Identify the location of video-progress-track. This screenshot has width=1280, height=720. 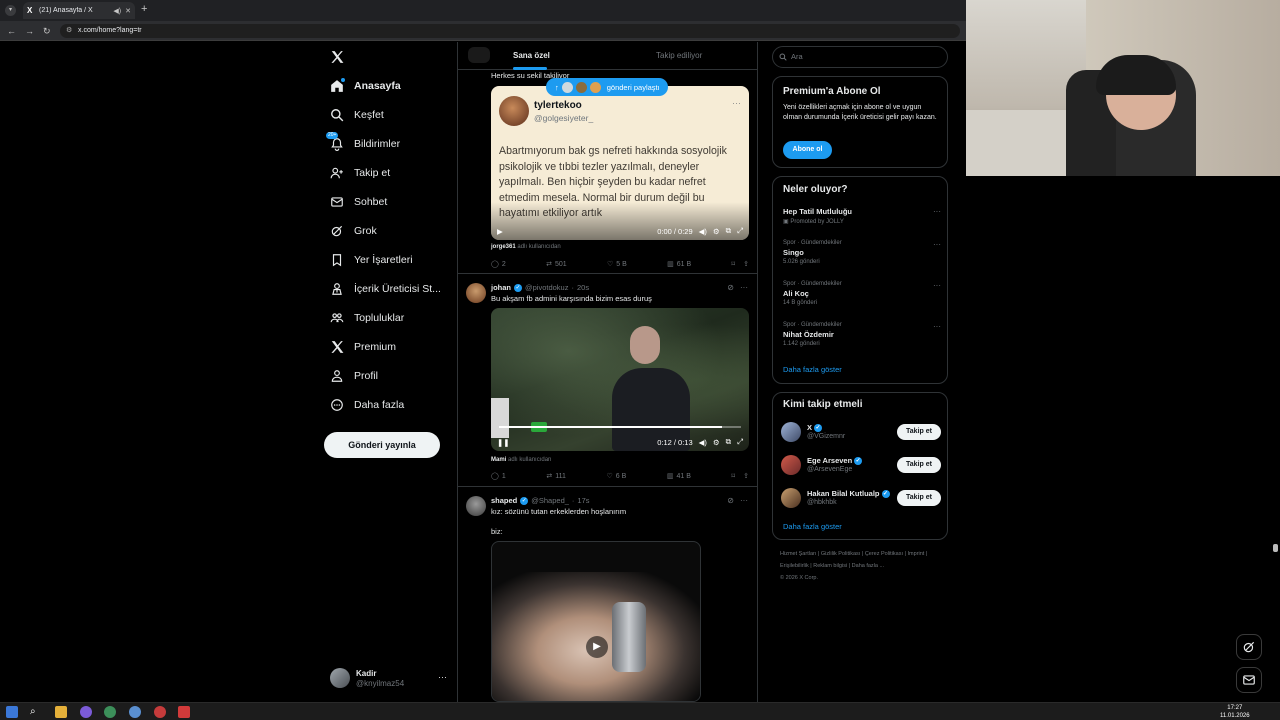
(620, 427).